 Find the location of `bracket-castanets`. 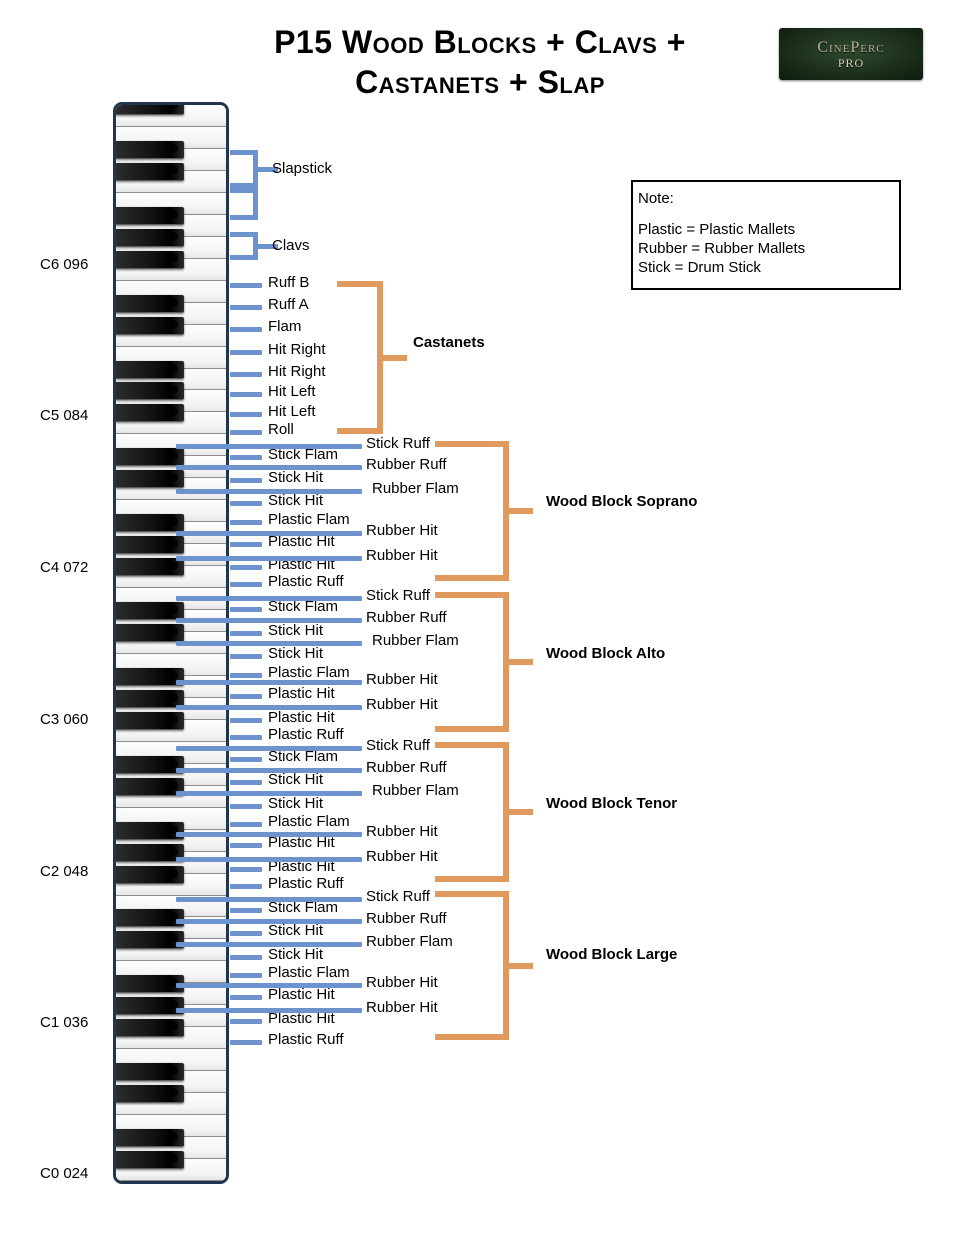

bracket-castanets is located at coordinates (360, 357).